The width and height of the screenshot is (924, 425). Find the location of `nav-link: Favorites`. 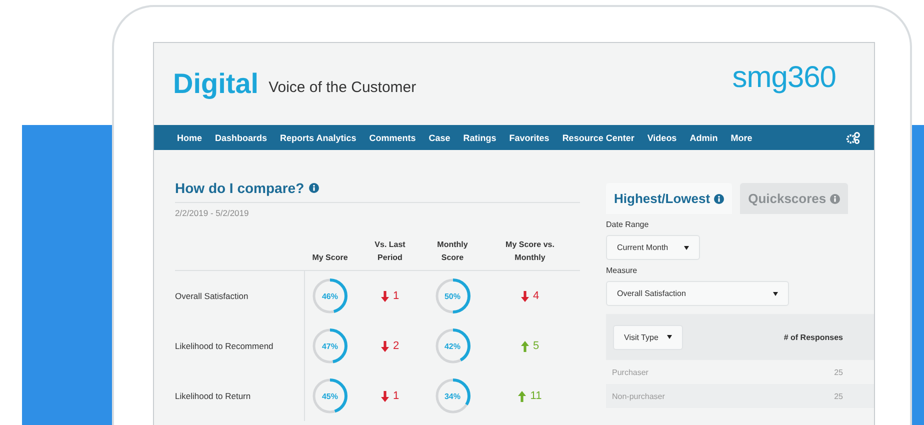

nav-link: Favorites is located at coordinates (529, 137).